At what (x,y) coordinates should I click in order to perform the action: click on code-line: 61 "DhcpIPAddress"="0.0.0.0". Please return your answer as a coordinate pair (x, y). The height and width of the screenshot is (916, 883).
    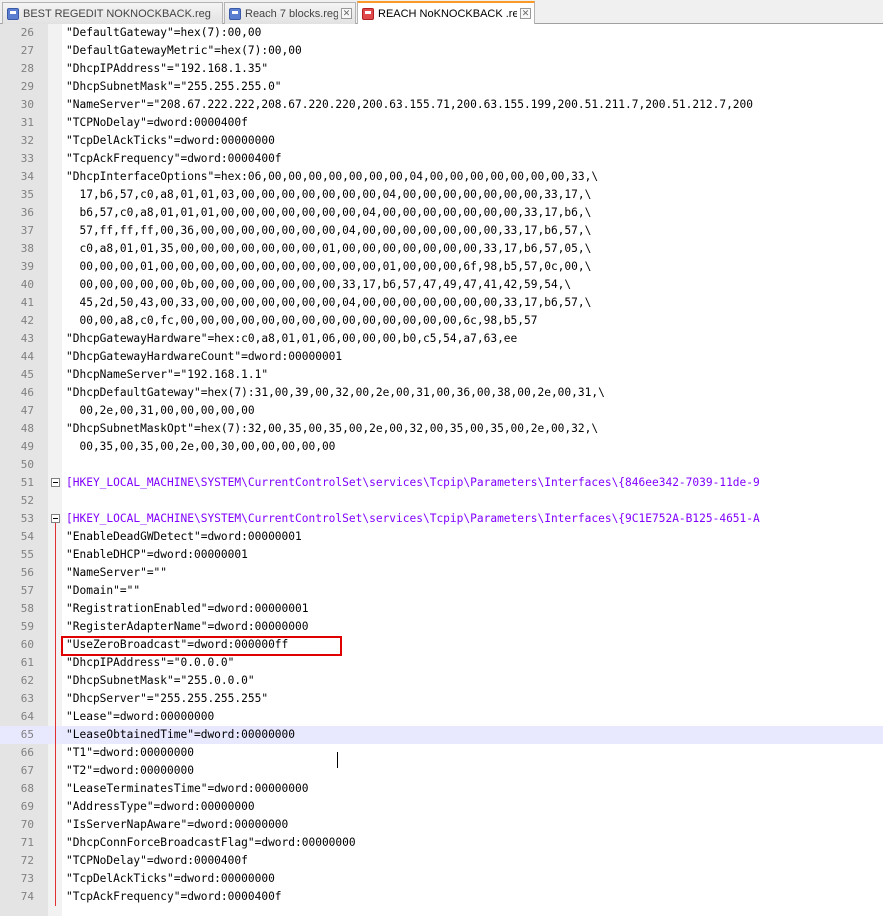
    Looking at the image, I should click on (441, 663).